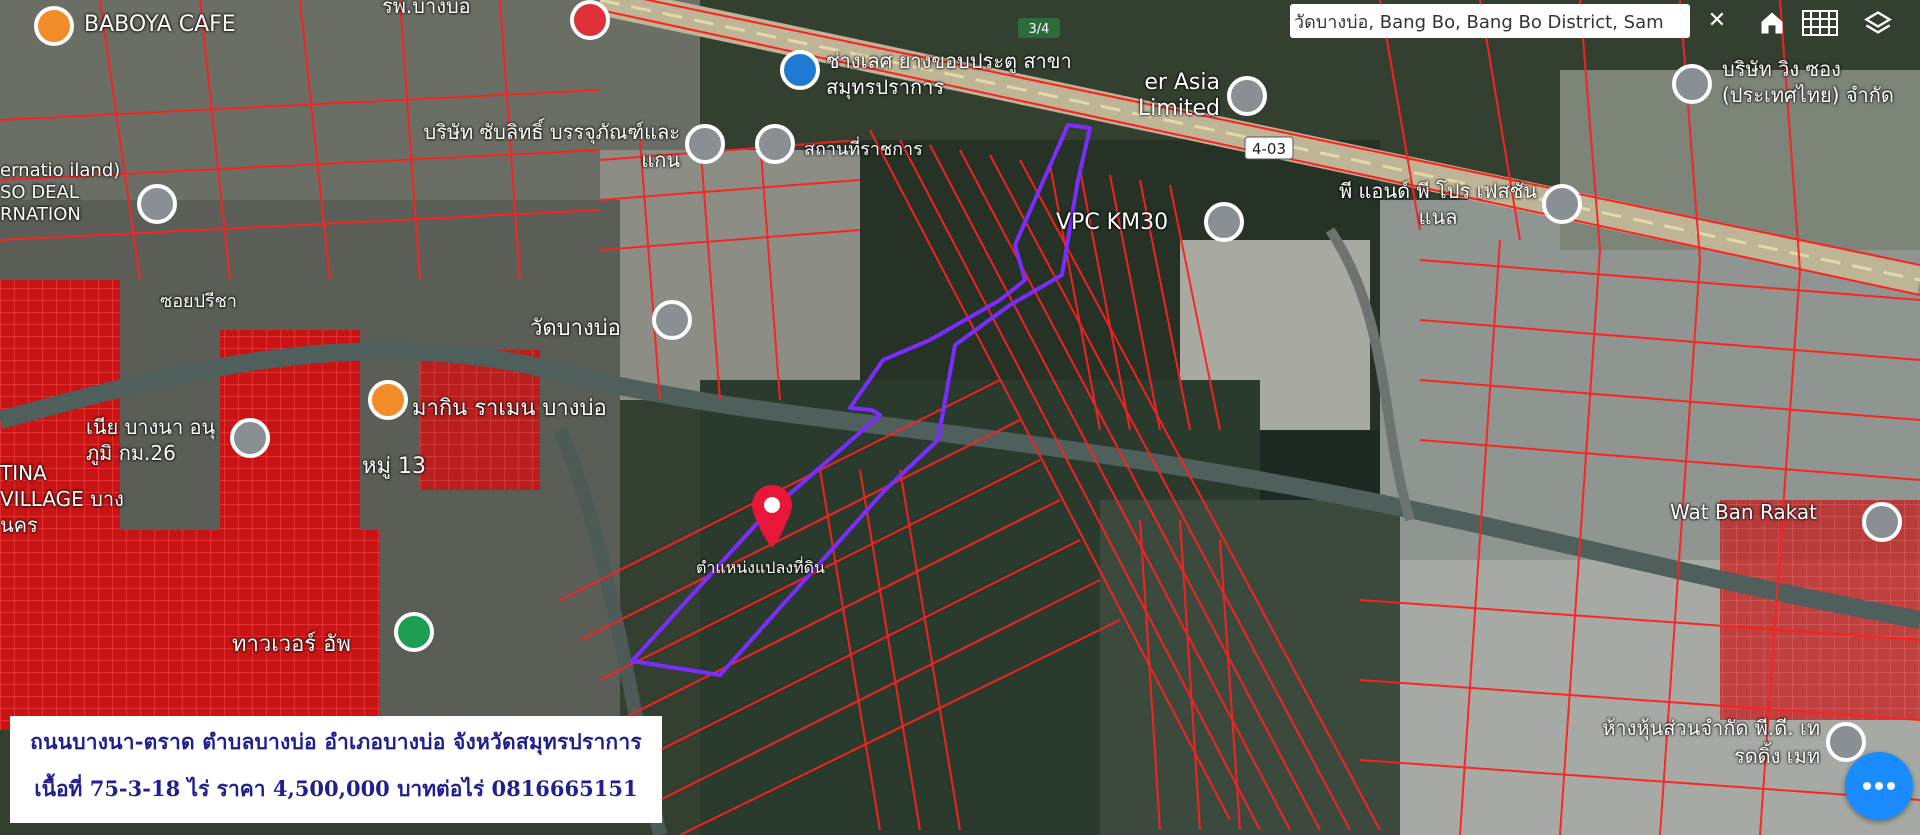 Image resolution: width=1920 pixels, height=835 pixels. I want to click on poi-label: มากิน ราเมน บางบ่อ, so click(509, 407).